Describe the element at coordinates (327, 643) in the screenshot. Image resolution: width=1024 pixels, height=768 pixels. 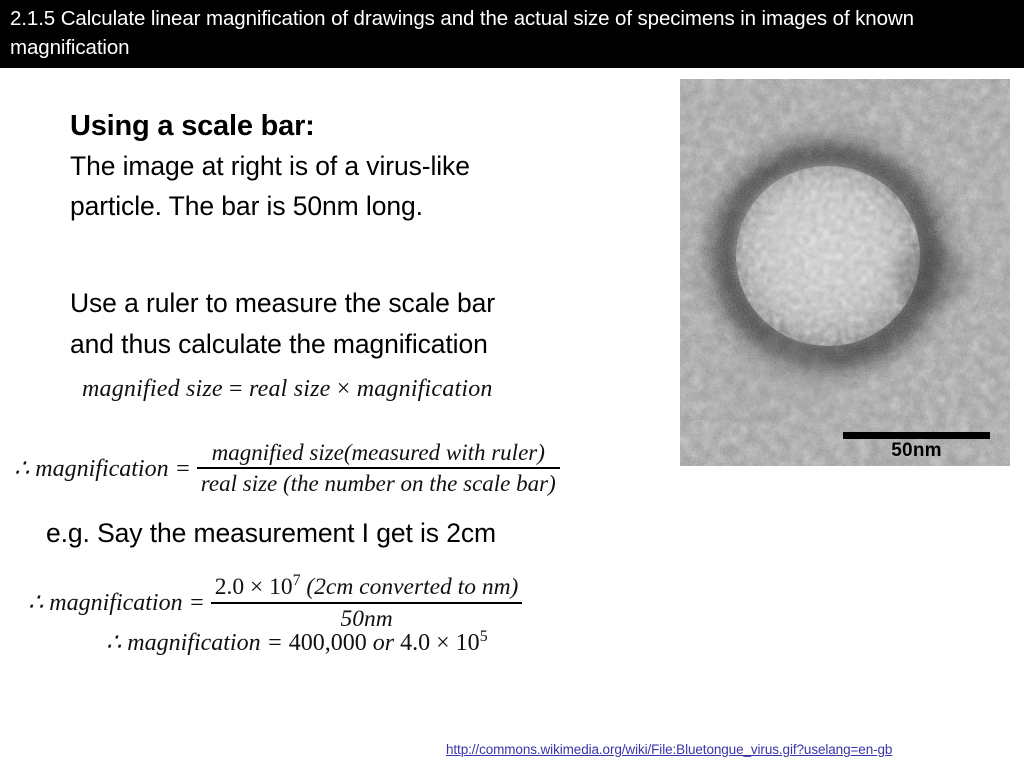
I see `eq4-result-value: 400,000` at that location.